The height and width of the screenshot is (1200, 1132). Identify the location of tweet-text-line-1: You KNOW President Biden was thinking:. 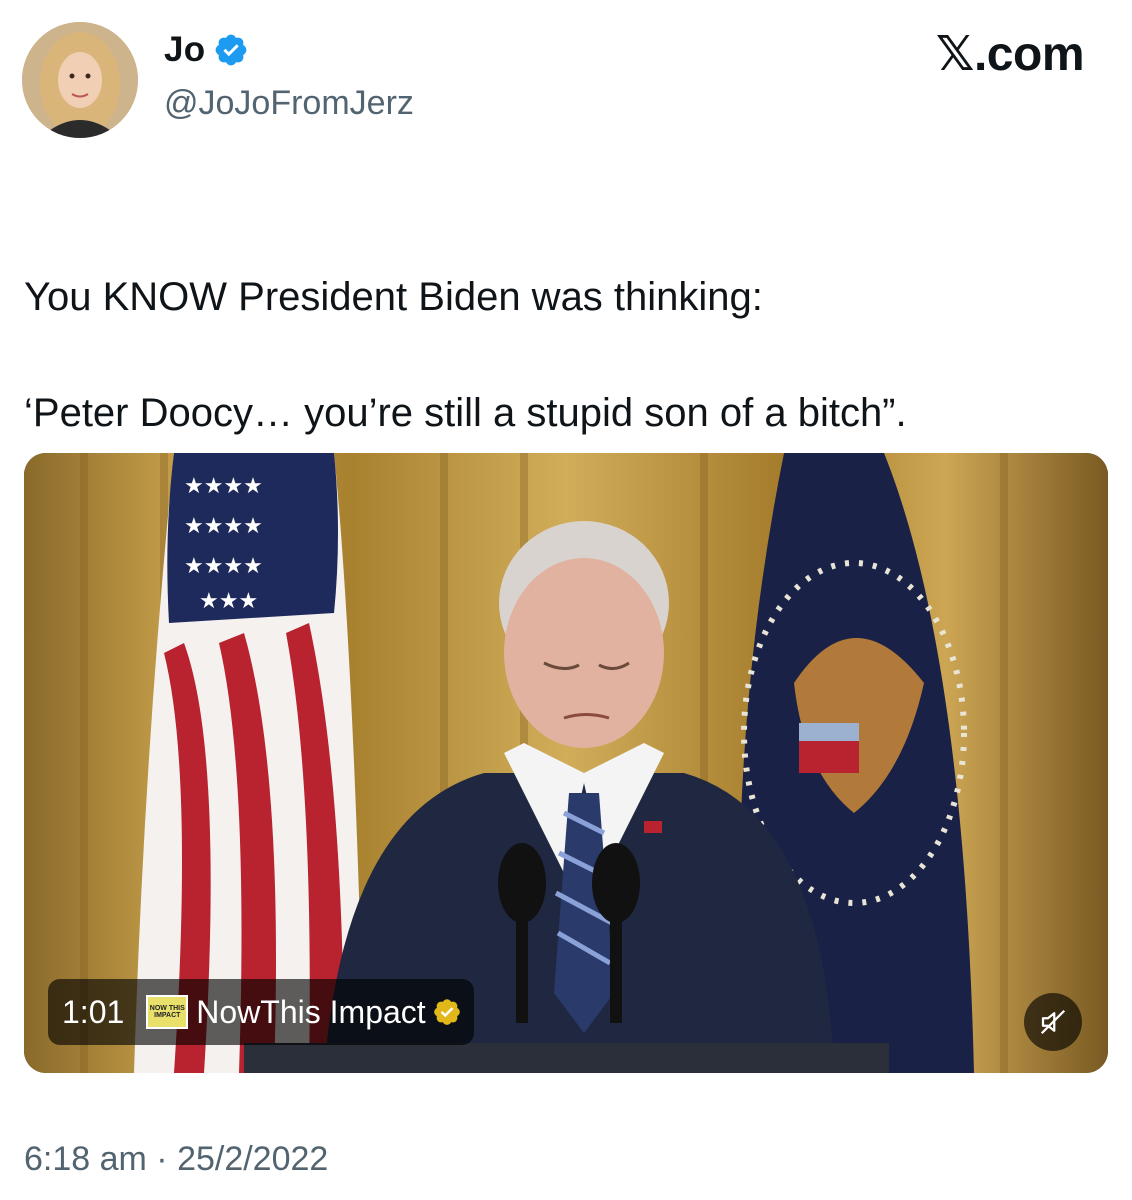
(393, 297).